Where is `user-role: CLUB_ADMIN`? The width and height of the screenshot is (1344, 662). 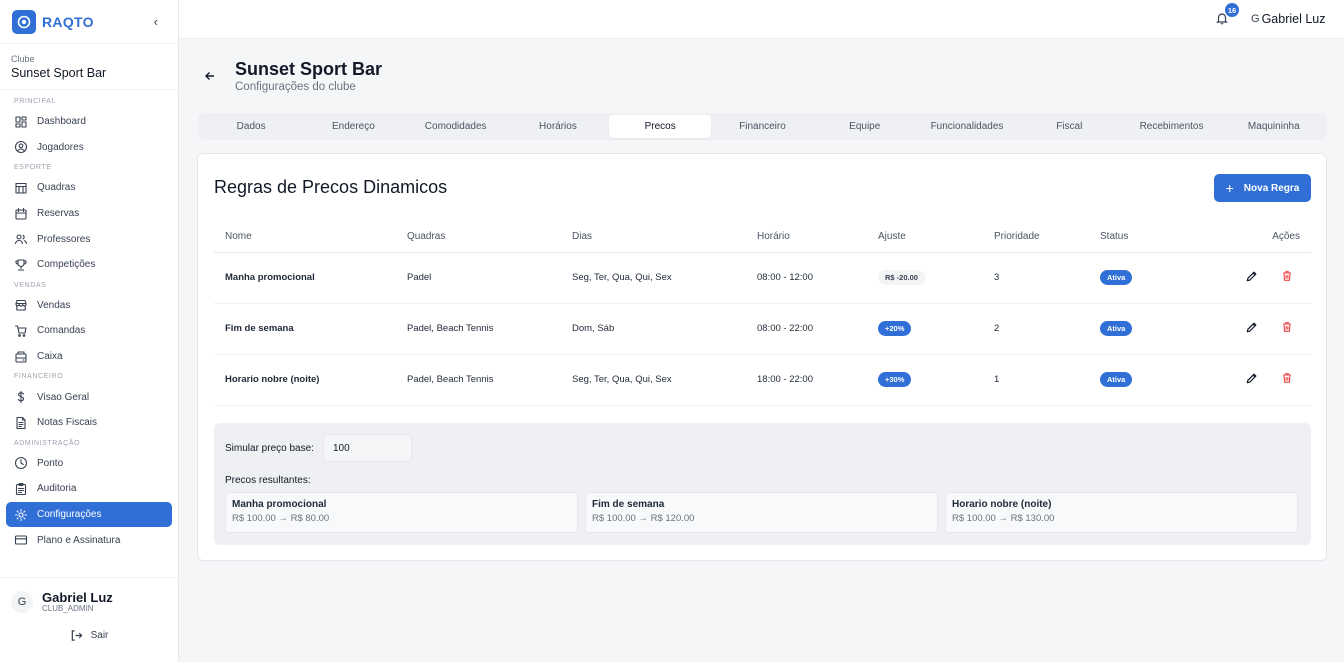
user-role: CLUB_ADMIN is located at coordinates (68, 608).